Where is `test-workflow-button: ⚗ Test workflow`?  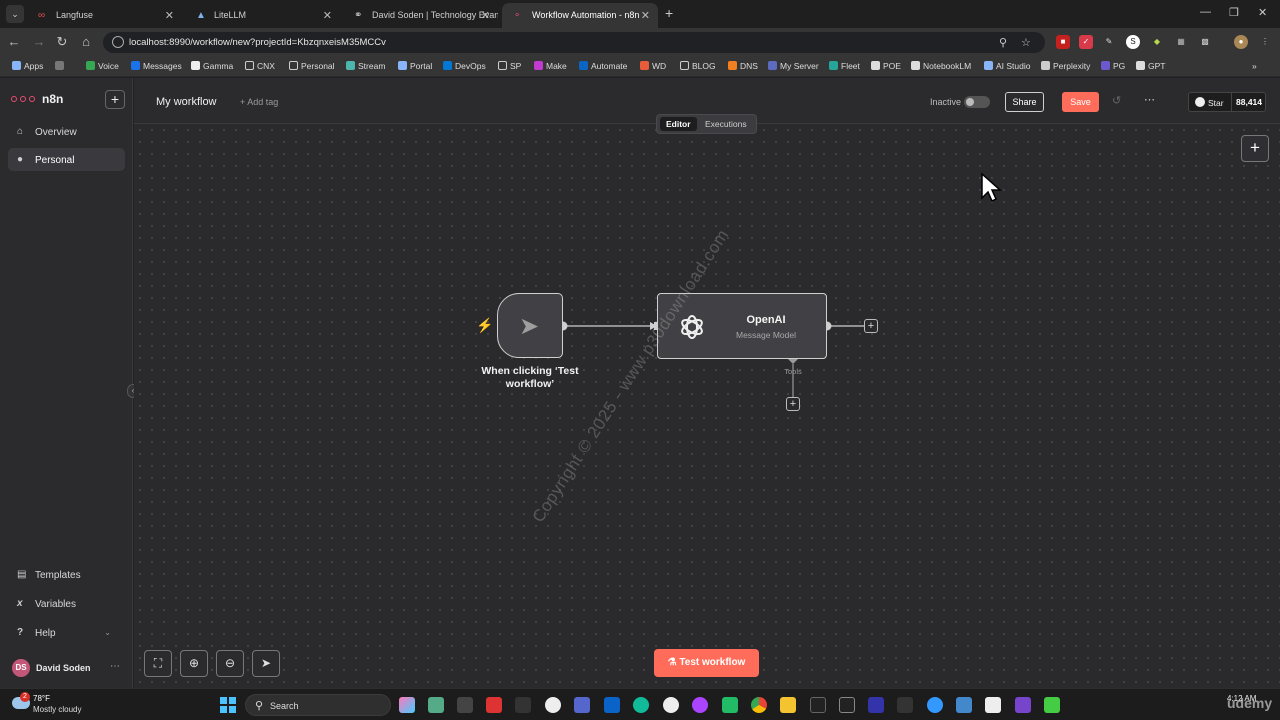 test-workflow-button: ⚗ Test workflow is located at coordinates (706, 663).